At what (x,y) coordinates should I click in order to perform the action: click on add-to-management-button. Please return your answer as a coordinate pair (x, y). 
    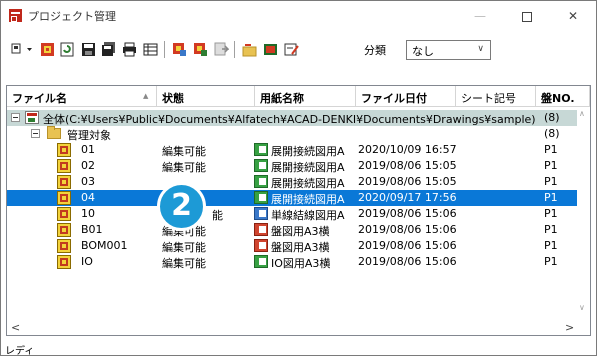
    Looking at the image, I should click on (179, 49).